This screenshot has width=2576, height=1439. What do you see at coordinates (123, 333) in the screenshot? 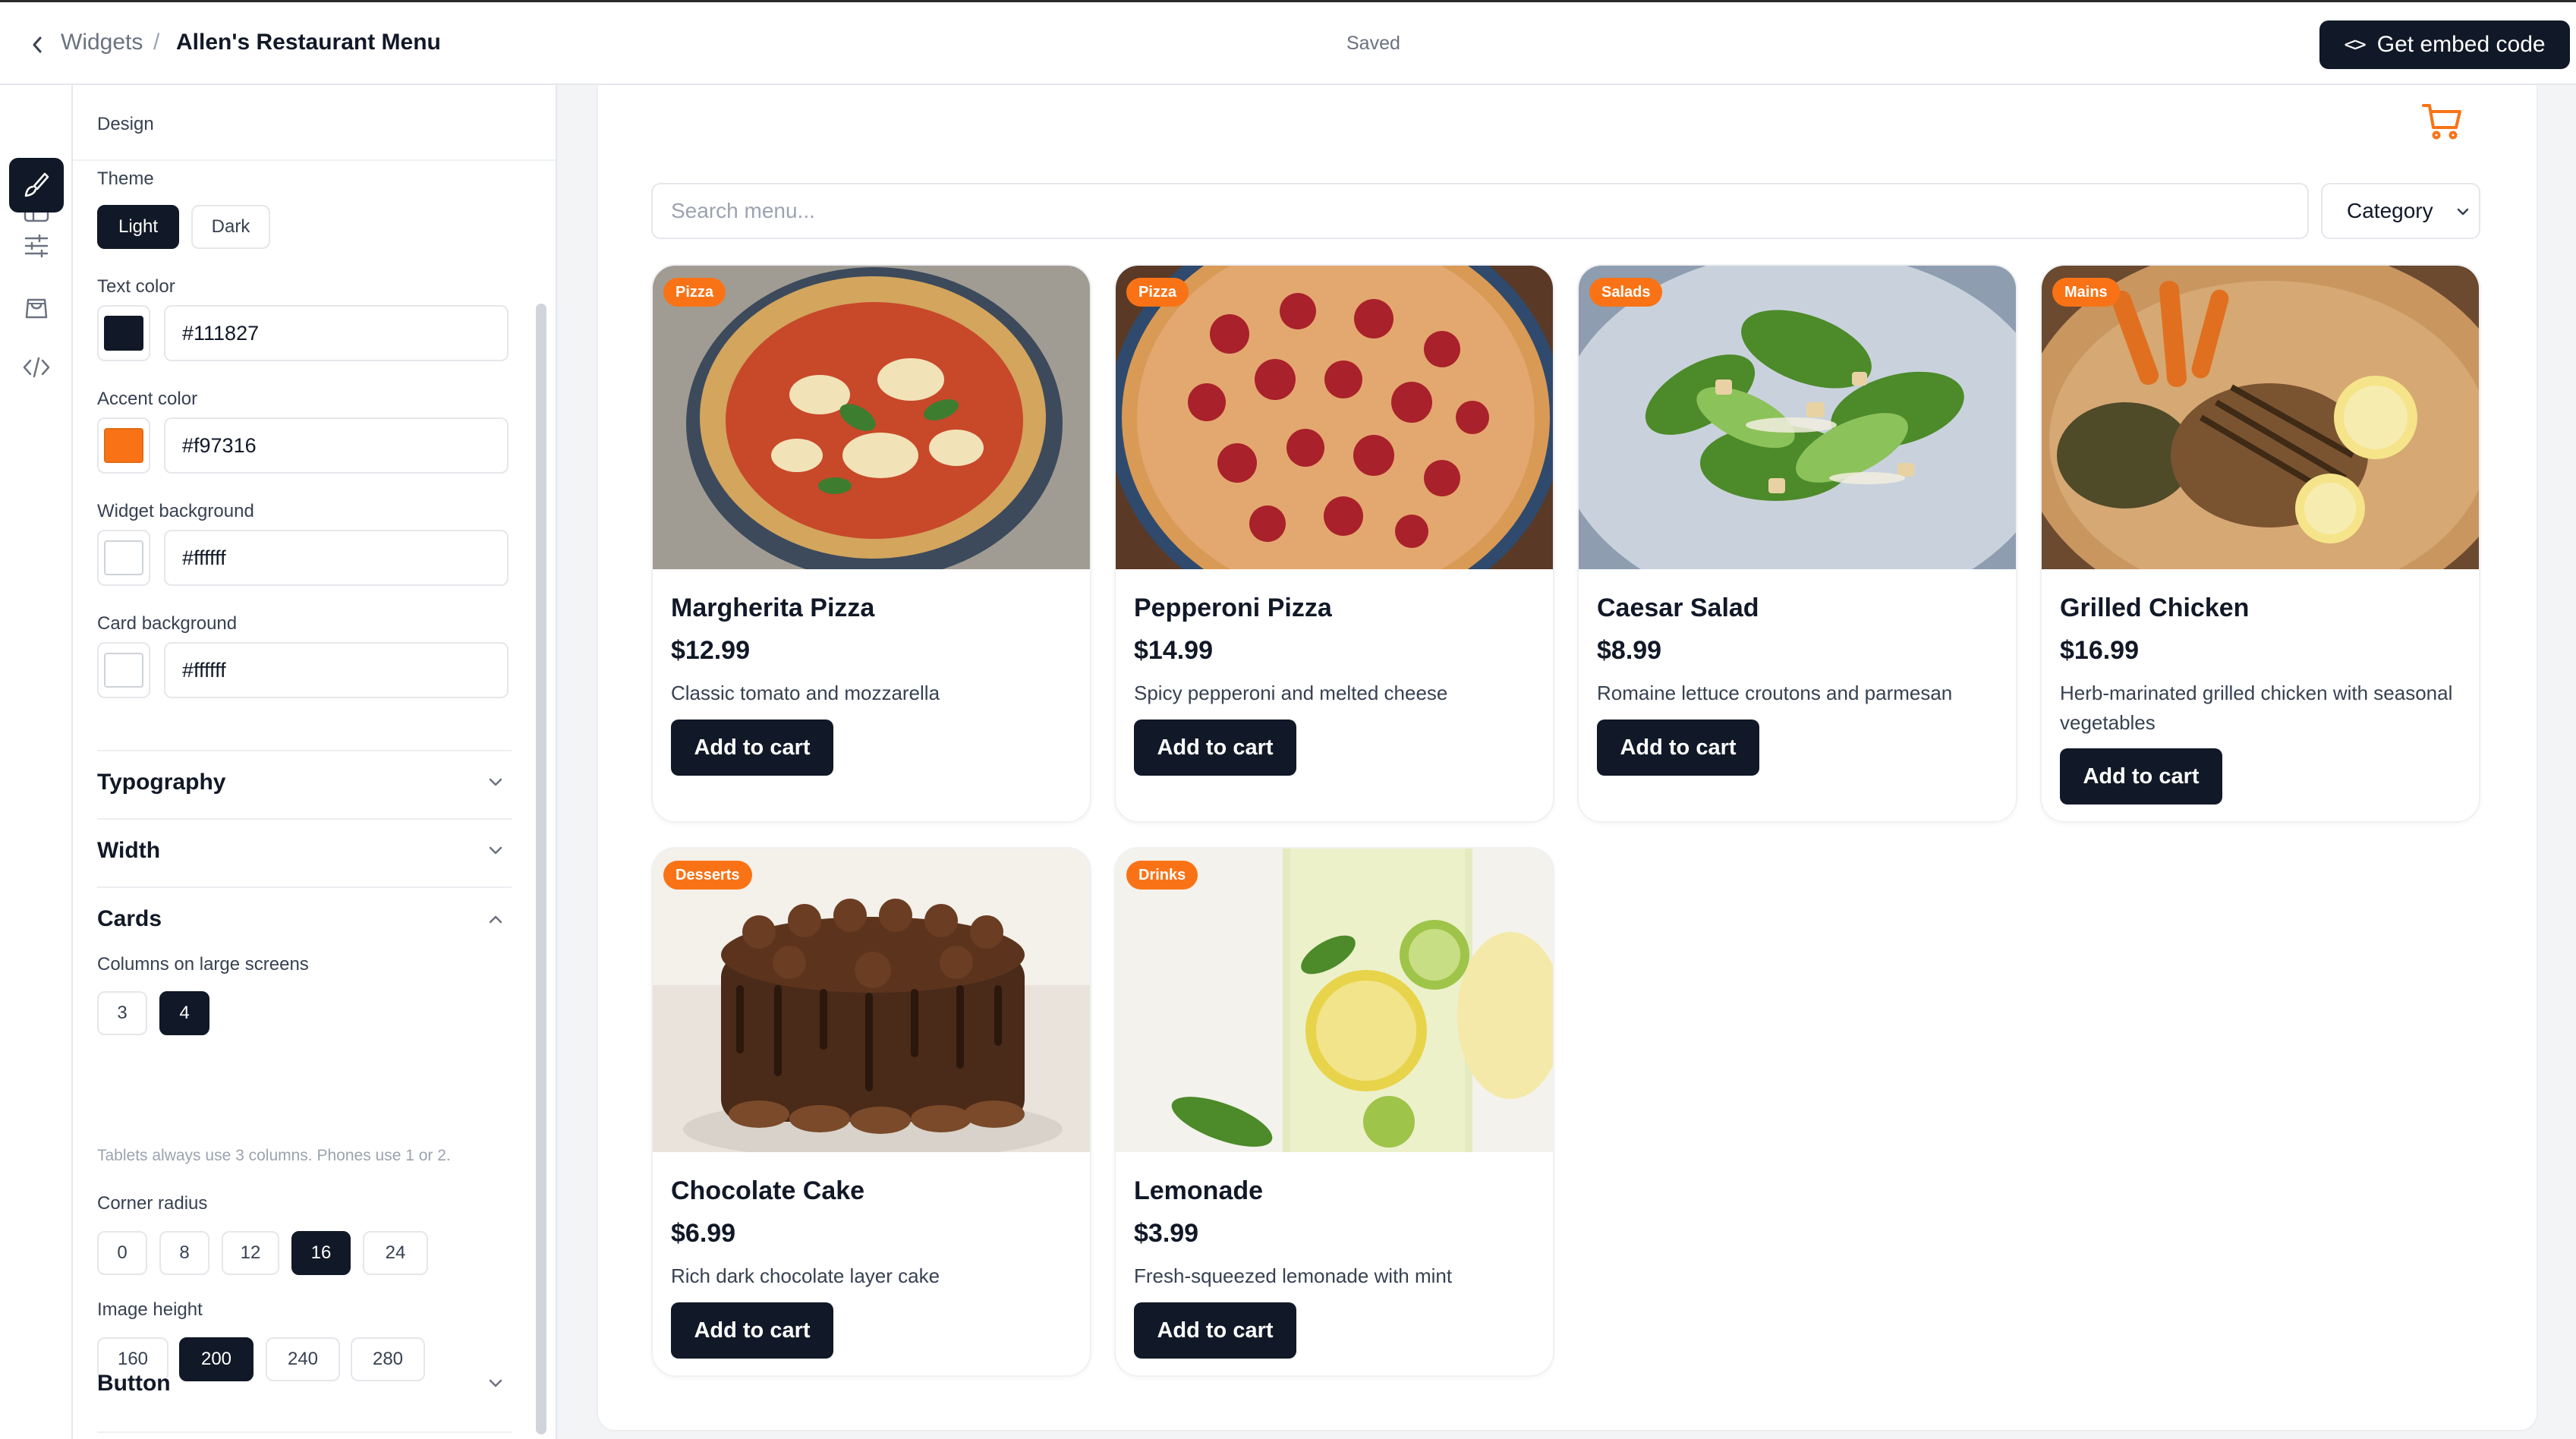
I see `text-color-swatch` at bounding box center [123, 333].